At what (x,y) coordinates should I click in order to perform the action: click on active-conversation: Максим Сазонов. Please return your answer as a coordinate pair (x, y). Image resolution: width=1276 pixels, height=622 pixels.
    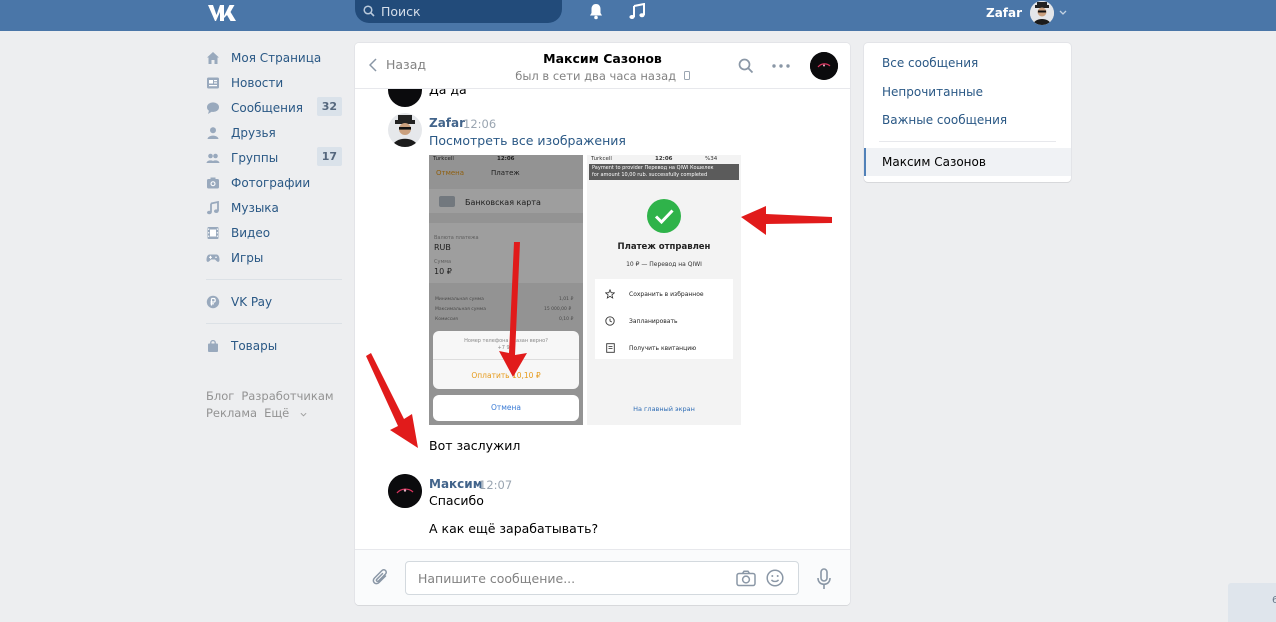
    Looking at the image, I should click on (967, 161).